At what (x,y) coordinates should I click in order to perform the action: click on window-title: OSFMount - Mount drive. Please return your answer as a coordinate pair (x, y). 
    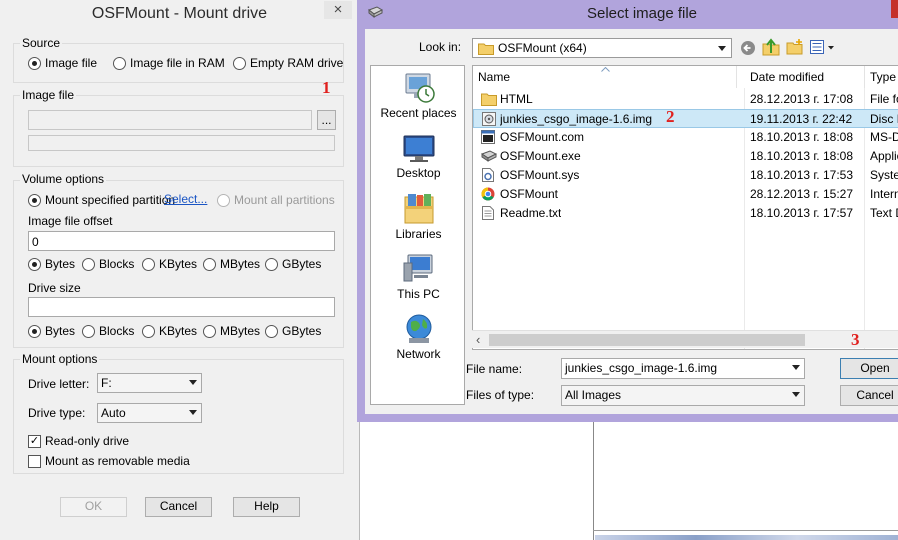
    Looking at the image, I should click on (179, 13).